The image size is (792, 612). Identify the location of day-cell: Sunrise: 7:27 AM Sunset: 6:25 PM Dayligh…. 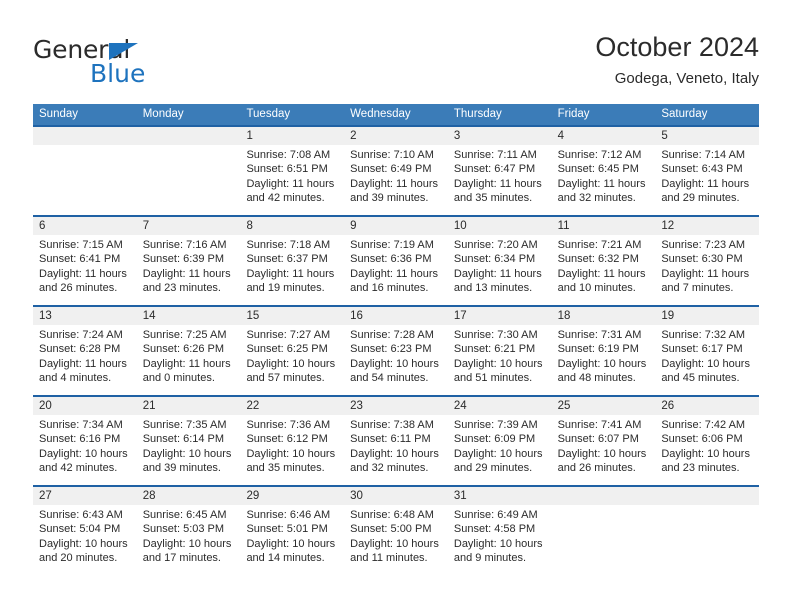
(292, 360).